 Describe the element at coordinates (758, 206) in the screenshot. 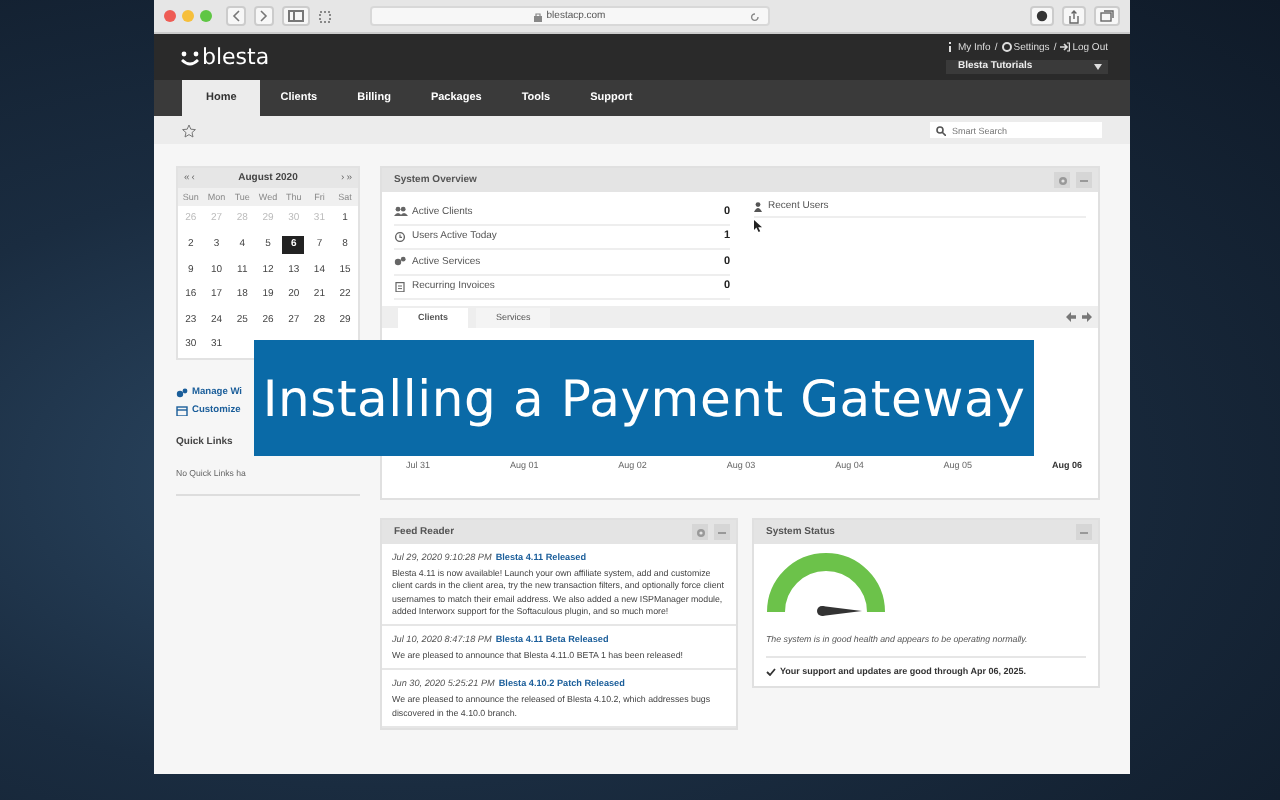

I see `user-icon` at that location.